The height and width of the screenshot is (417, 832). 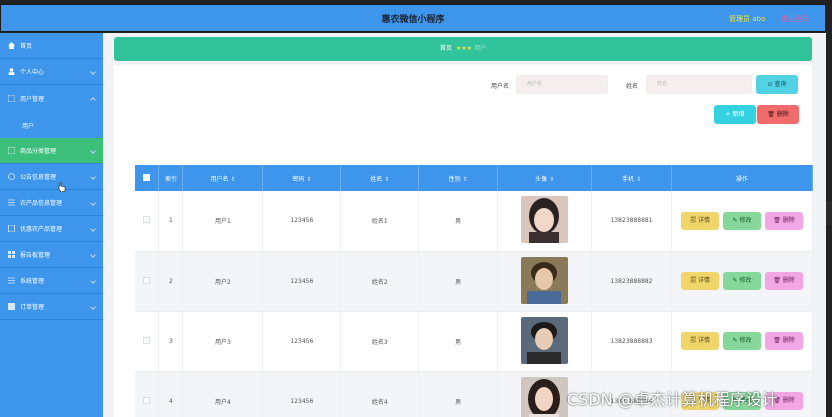 I want to click on sidebar-item-home: 首页, so click(x=51, y=46).